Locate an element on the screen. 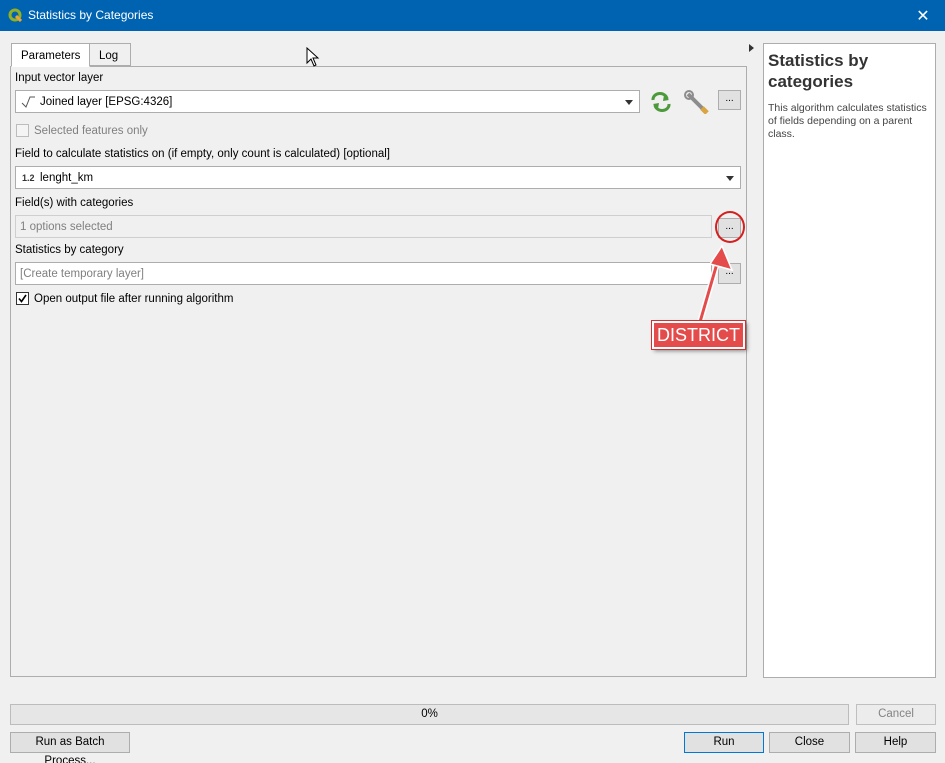  line-layer-icon is located at coordinates (28, 102).